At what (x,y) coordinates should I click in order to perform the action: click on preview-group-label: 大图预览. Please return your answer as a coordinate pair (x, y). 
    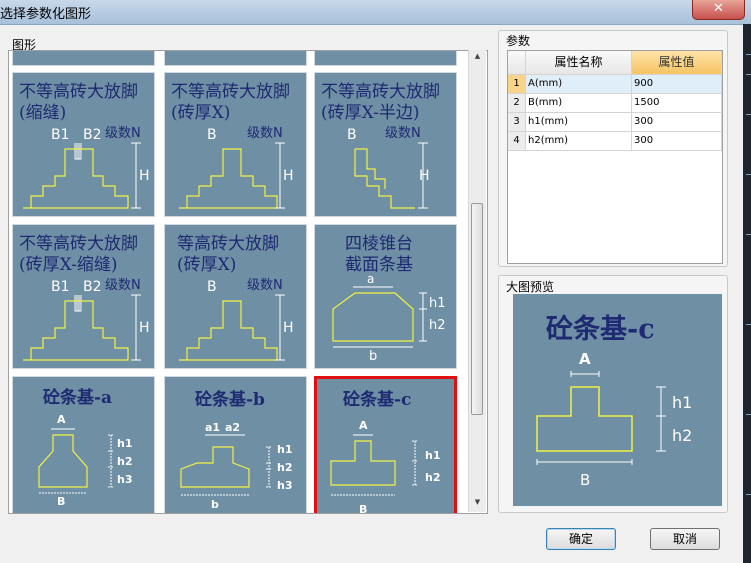
    Looking at the image, I should click on (530, 287).